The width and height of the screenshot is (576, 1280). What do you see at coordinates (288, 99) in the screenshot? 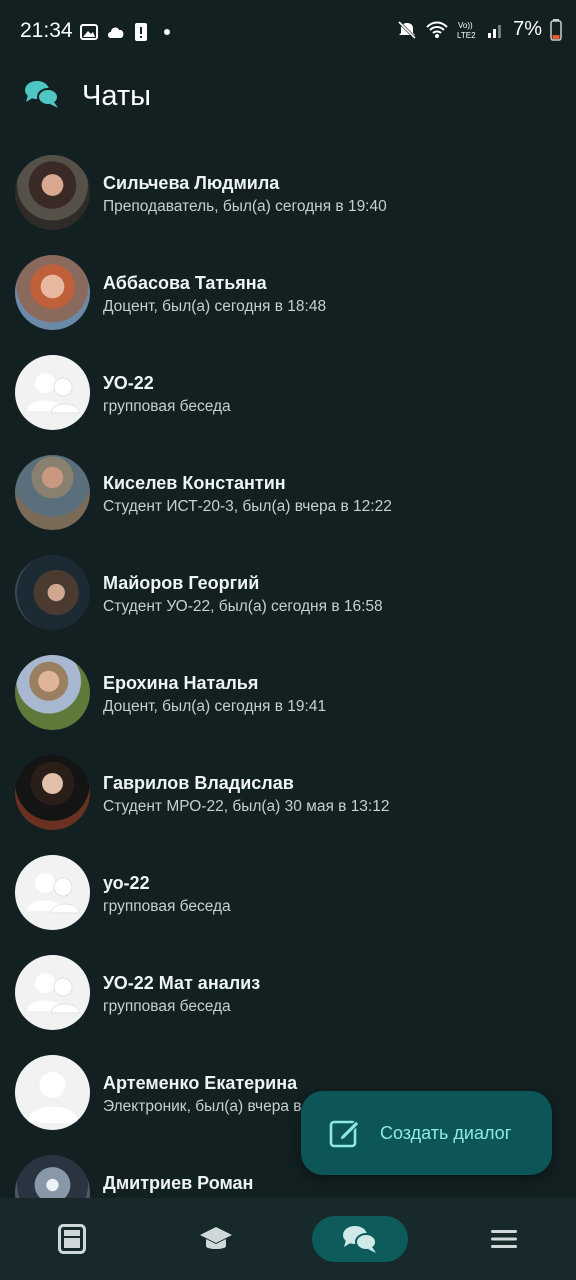
I see `app-header: Чаты` at bounding box center [288, 99].